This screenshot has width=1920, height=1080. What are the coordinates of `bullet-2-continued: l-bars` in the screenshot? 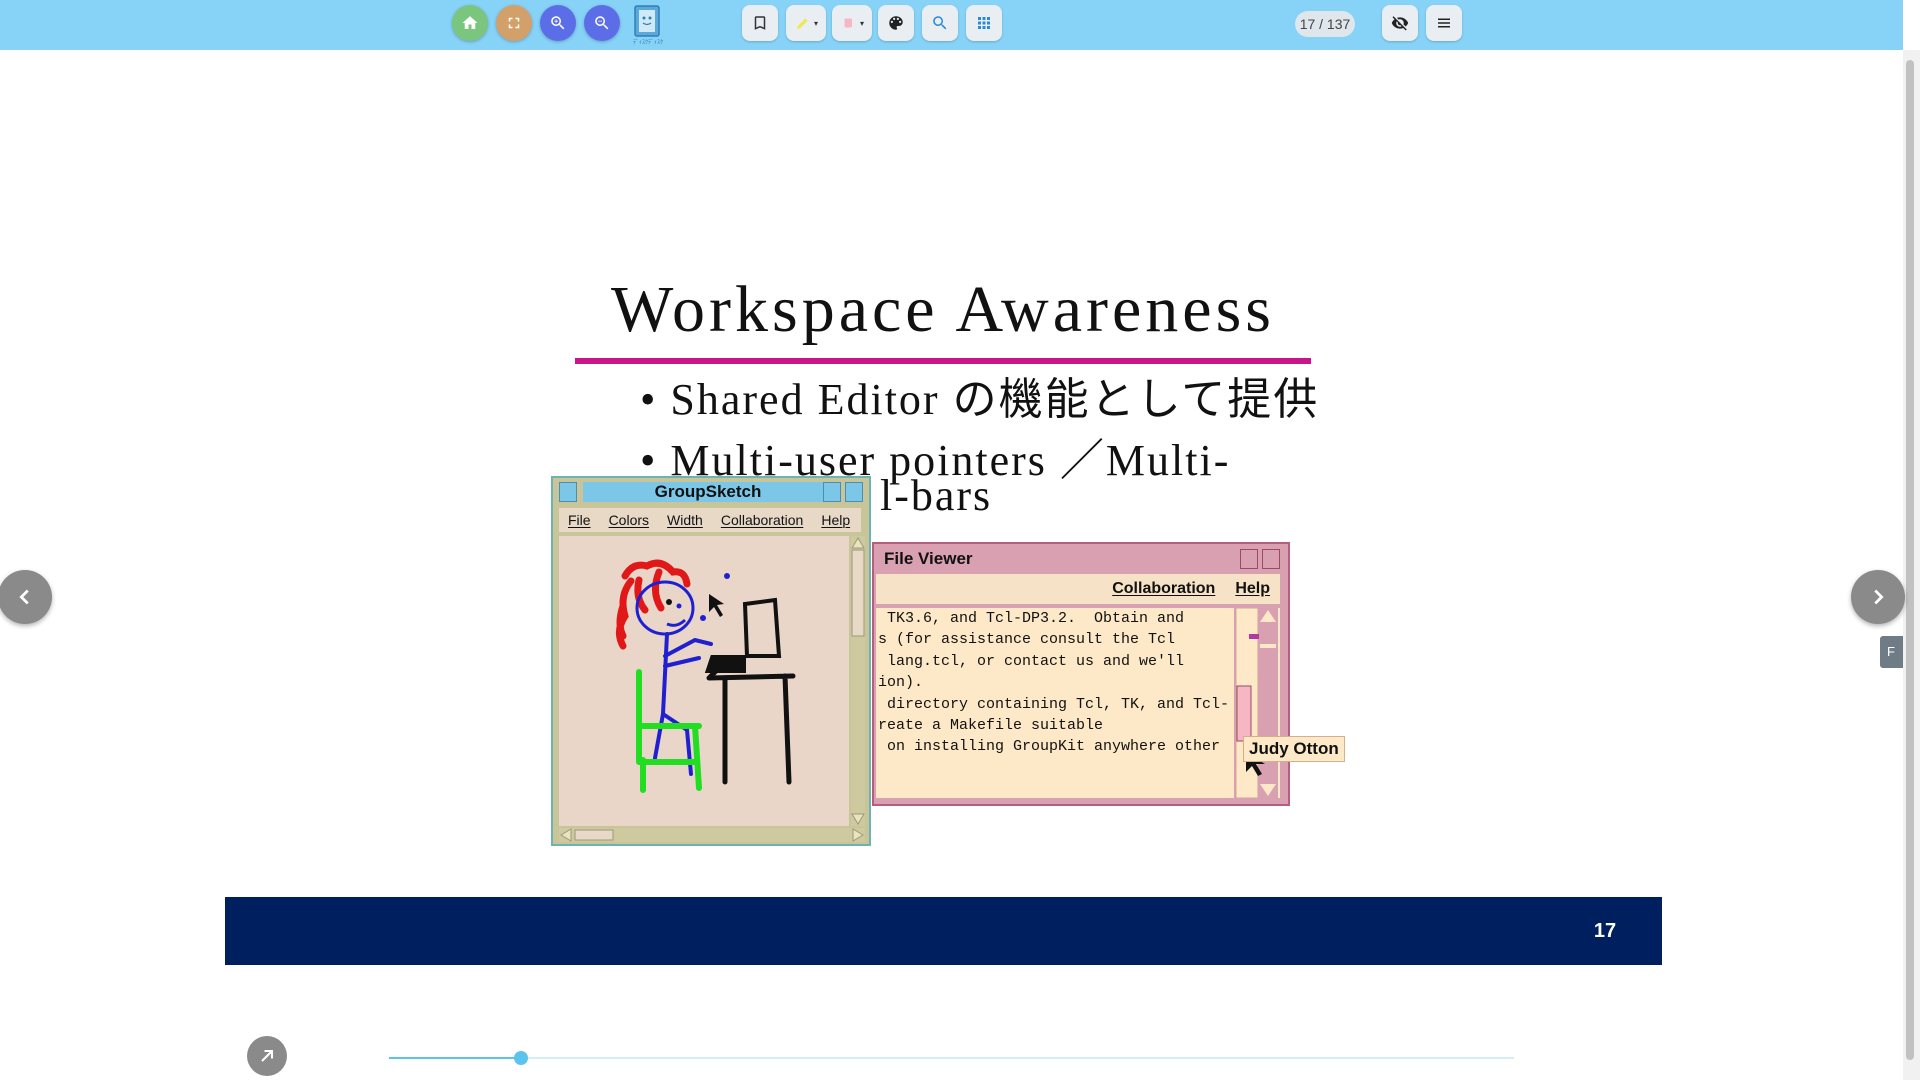 It's located at (936, 495).